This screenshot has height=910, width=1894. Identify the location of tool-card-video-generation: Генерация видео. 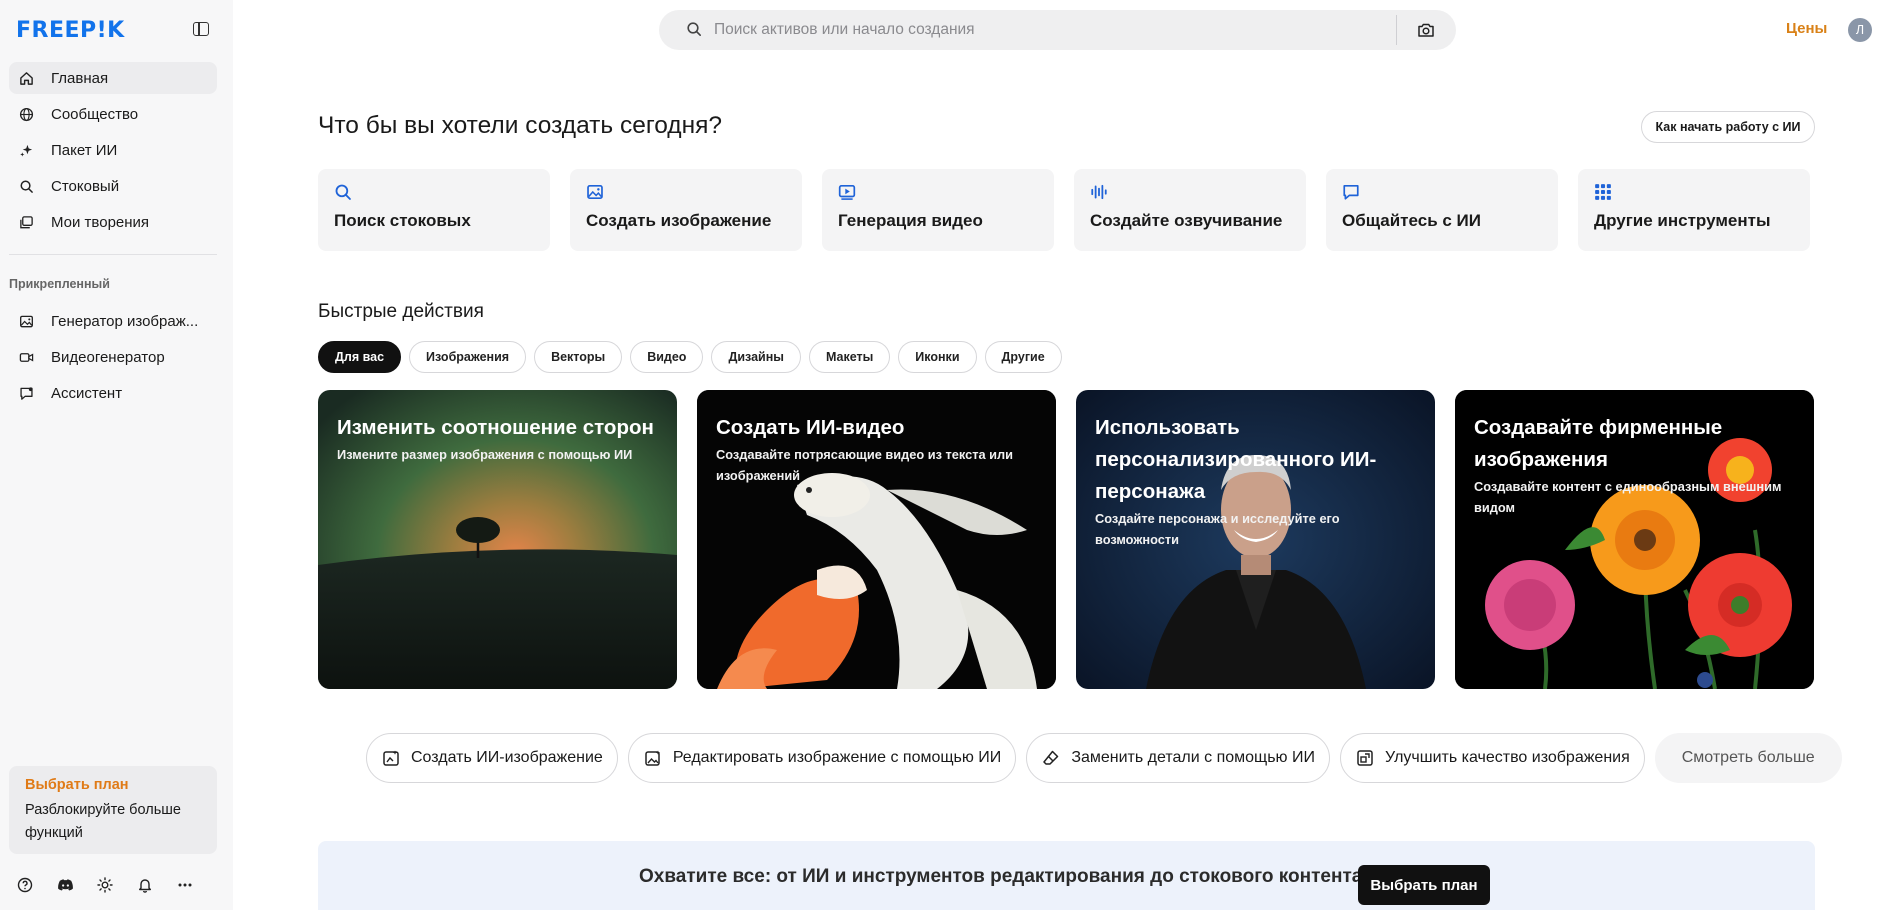
(938, 210).